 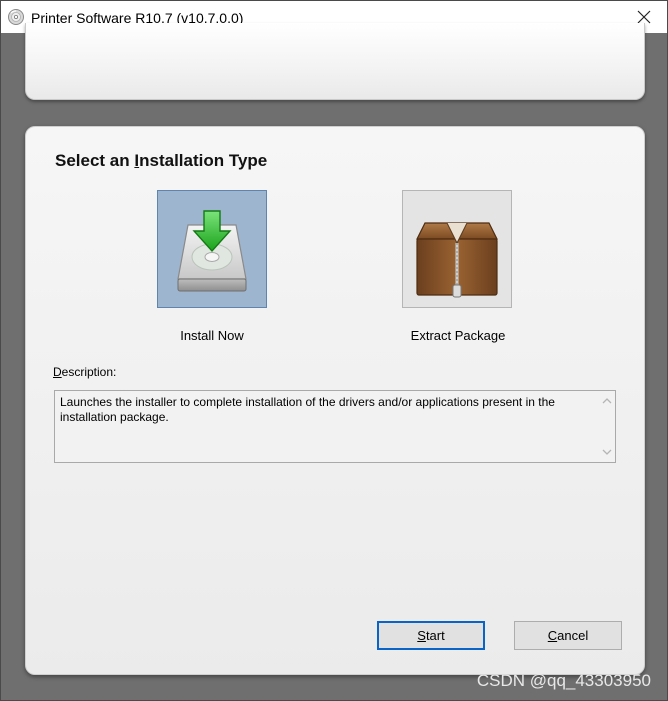 I want to click on extract-package-label: Extract Package, so click(x=458, y=335).